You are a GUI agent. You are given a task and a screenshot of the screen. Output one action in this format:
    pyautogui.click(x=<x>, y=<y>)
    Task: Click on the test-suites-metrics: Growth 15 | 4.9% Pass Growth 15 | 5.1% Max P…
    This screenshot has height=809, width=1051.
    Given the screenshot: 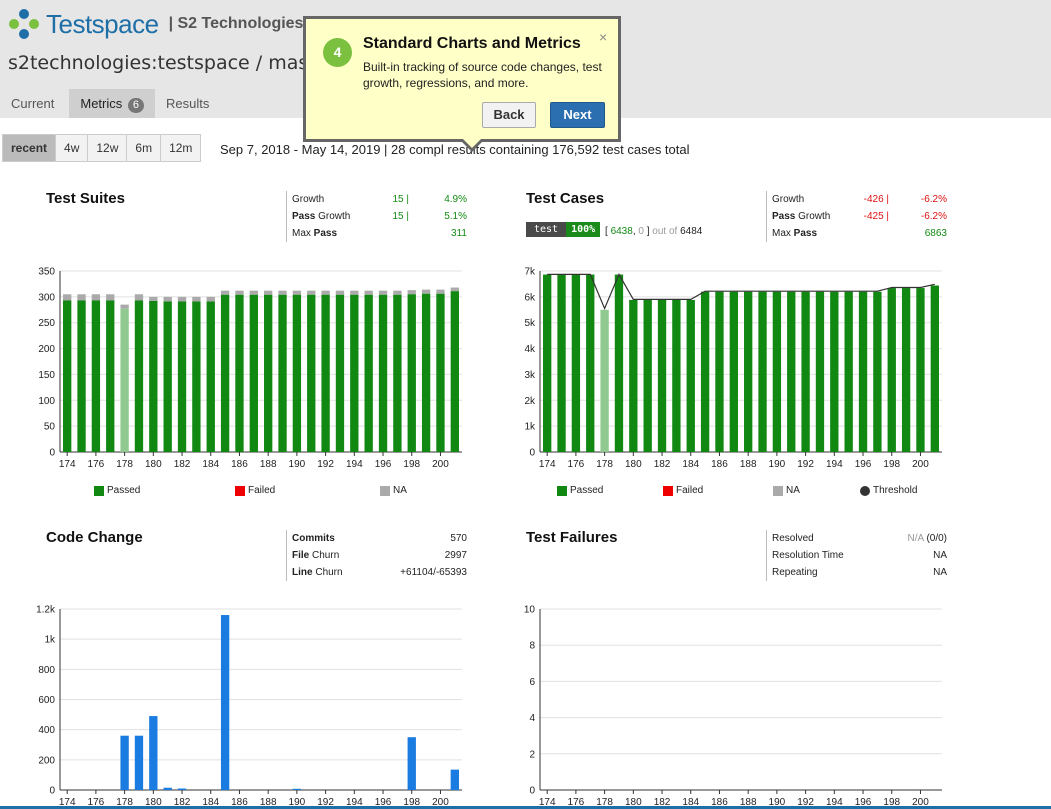 What is the action you would take?
    pyautogui.click(x=376, y=216)
    